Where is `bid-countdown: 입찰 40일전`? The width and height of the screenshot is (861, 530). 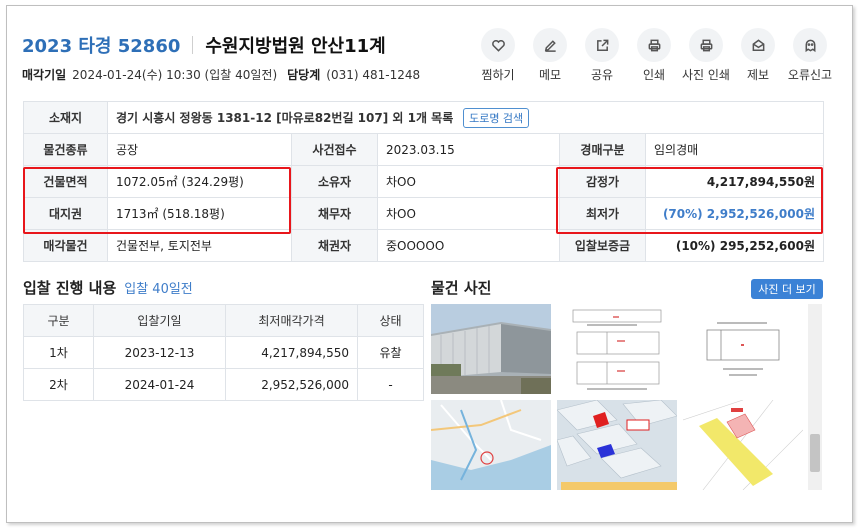 bid-countdown: 입찰 40일전 is located at coordinates (158, 289).